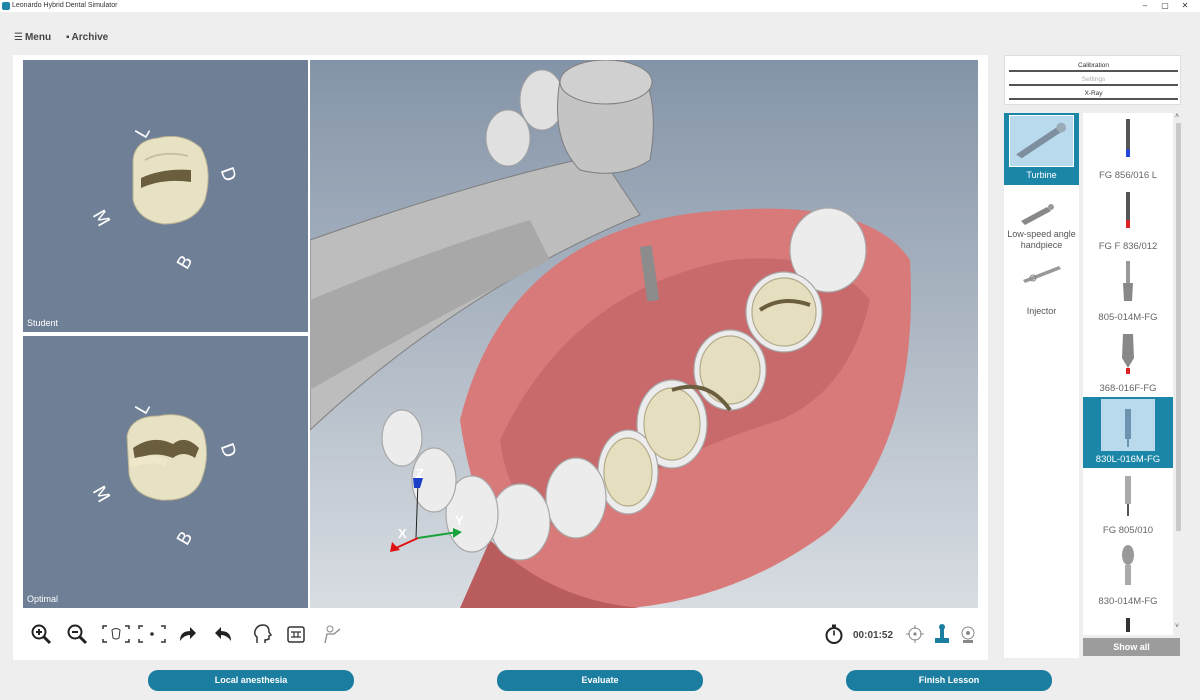 This screenshot has width=1200, height=700. Describe the element at coordinates (90, 37) in the screenshot. I see `archive-label: Archive` at that location.